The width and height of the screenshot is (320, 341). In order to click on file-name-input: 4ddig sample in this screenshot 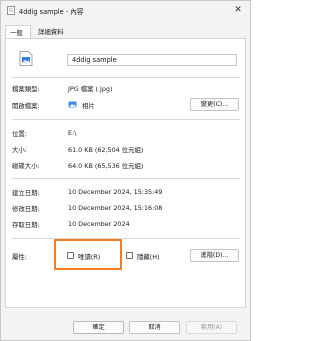, I will do `click(152, 60)`.